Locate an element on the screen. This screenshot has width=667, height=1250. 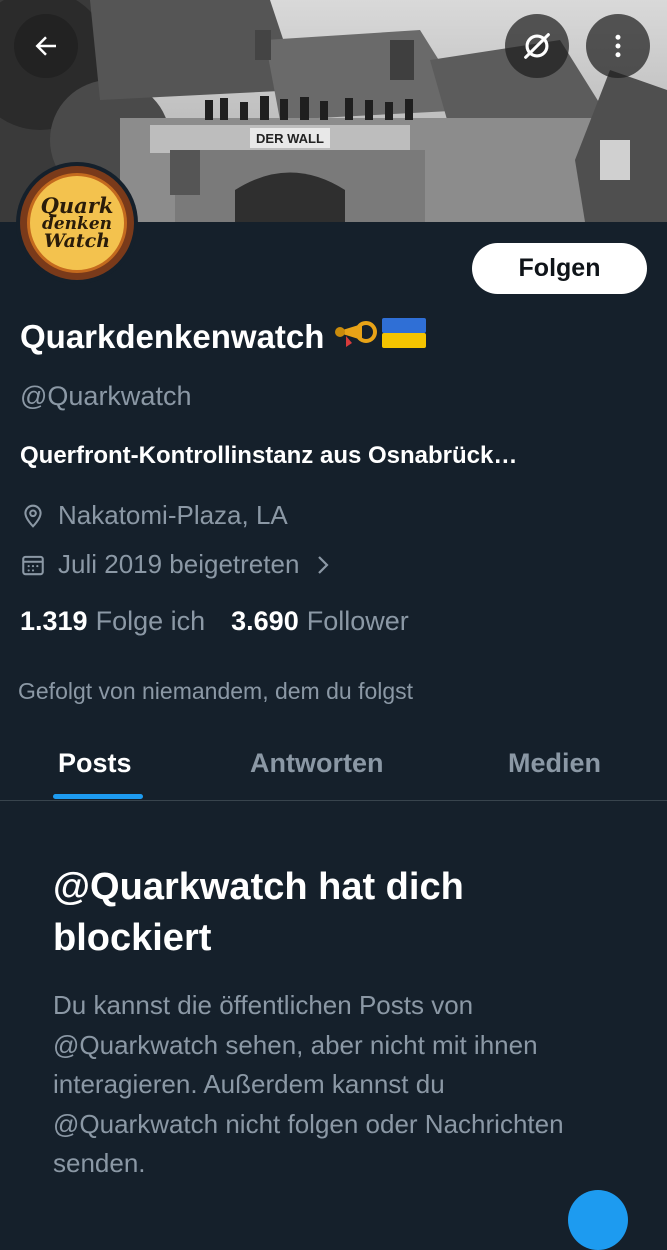
joined-text: Juli 2019 beigetreten is located at coordinates (179, 564).